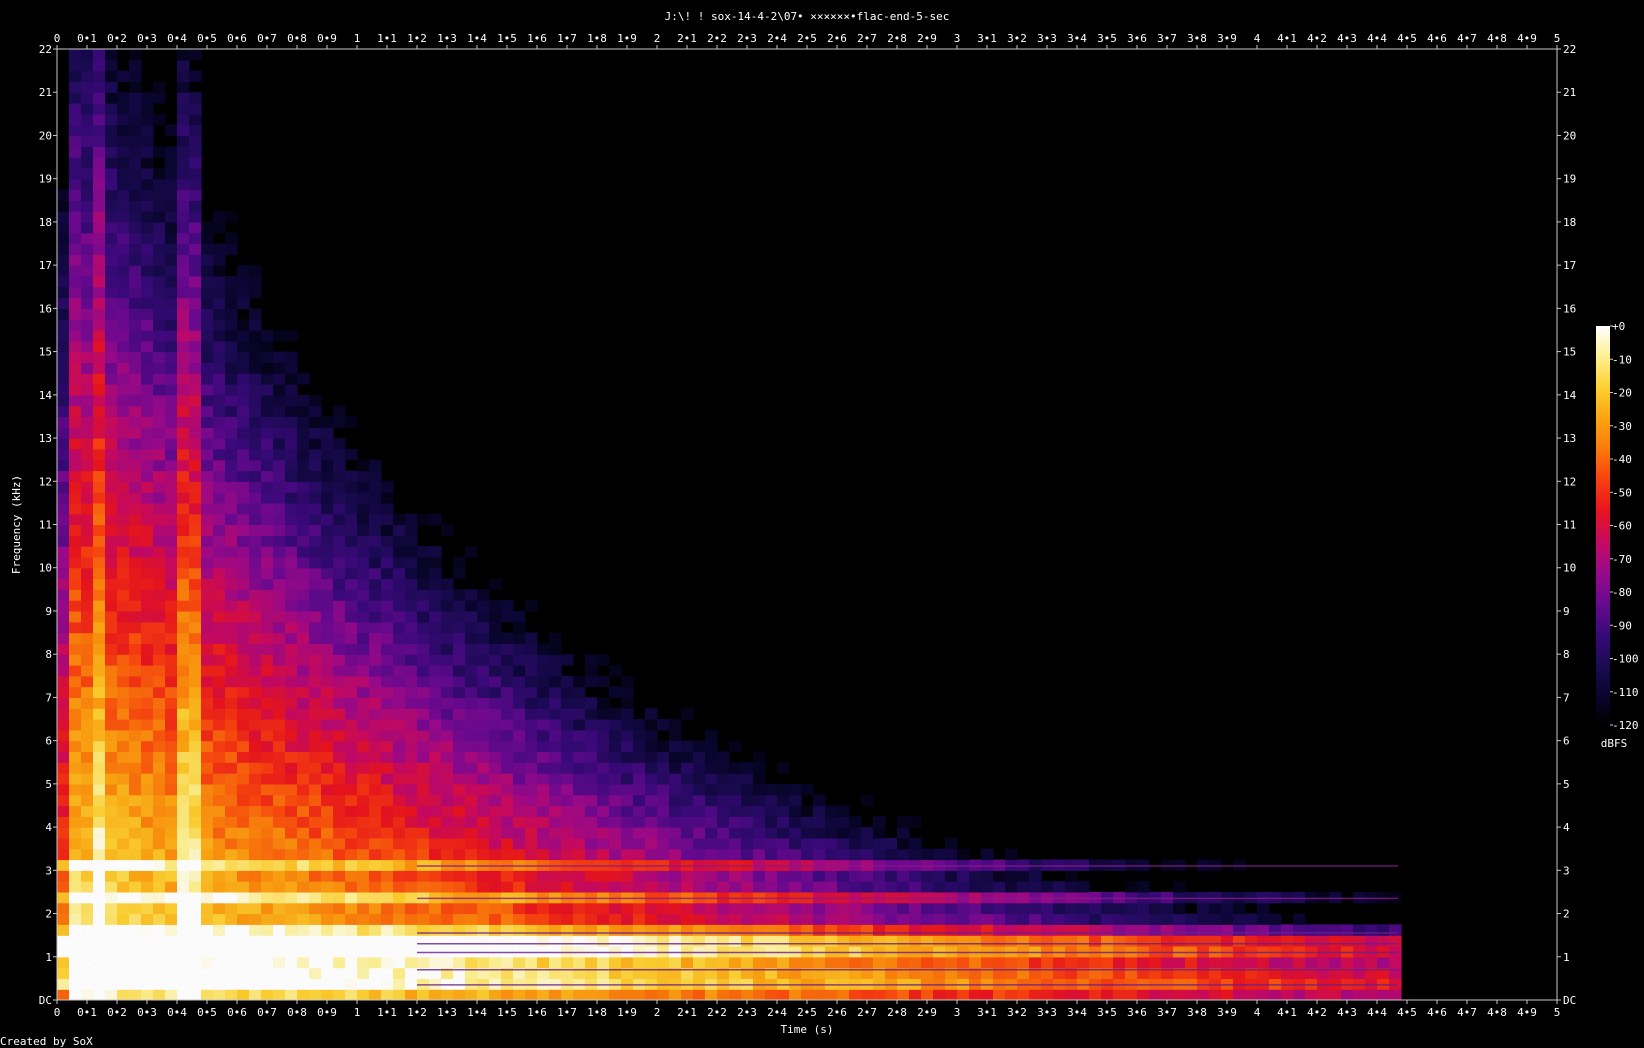 The image size is (1644, 1048). What do you see at coordinates (1107, 1012) in the screenshot?
I see `x-tick-label-bottom: 3•5` at bounding box center [1107, 1012].